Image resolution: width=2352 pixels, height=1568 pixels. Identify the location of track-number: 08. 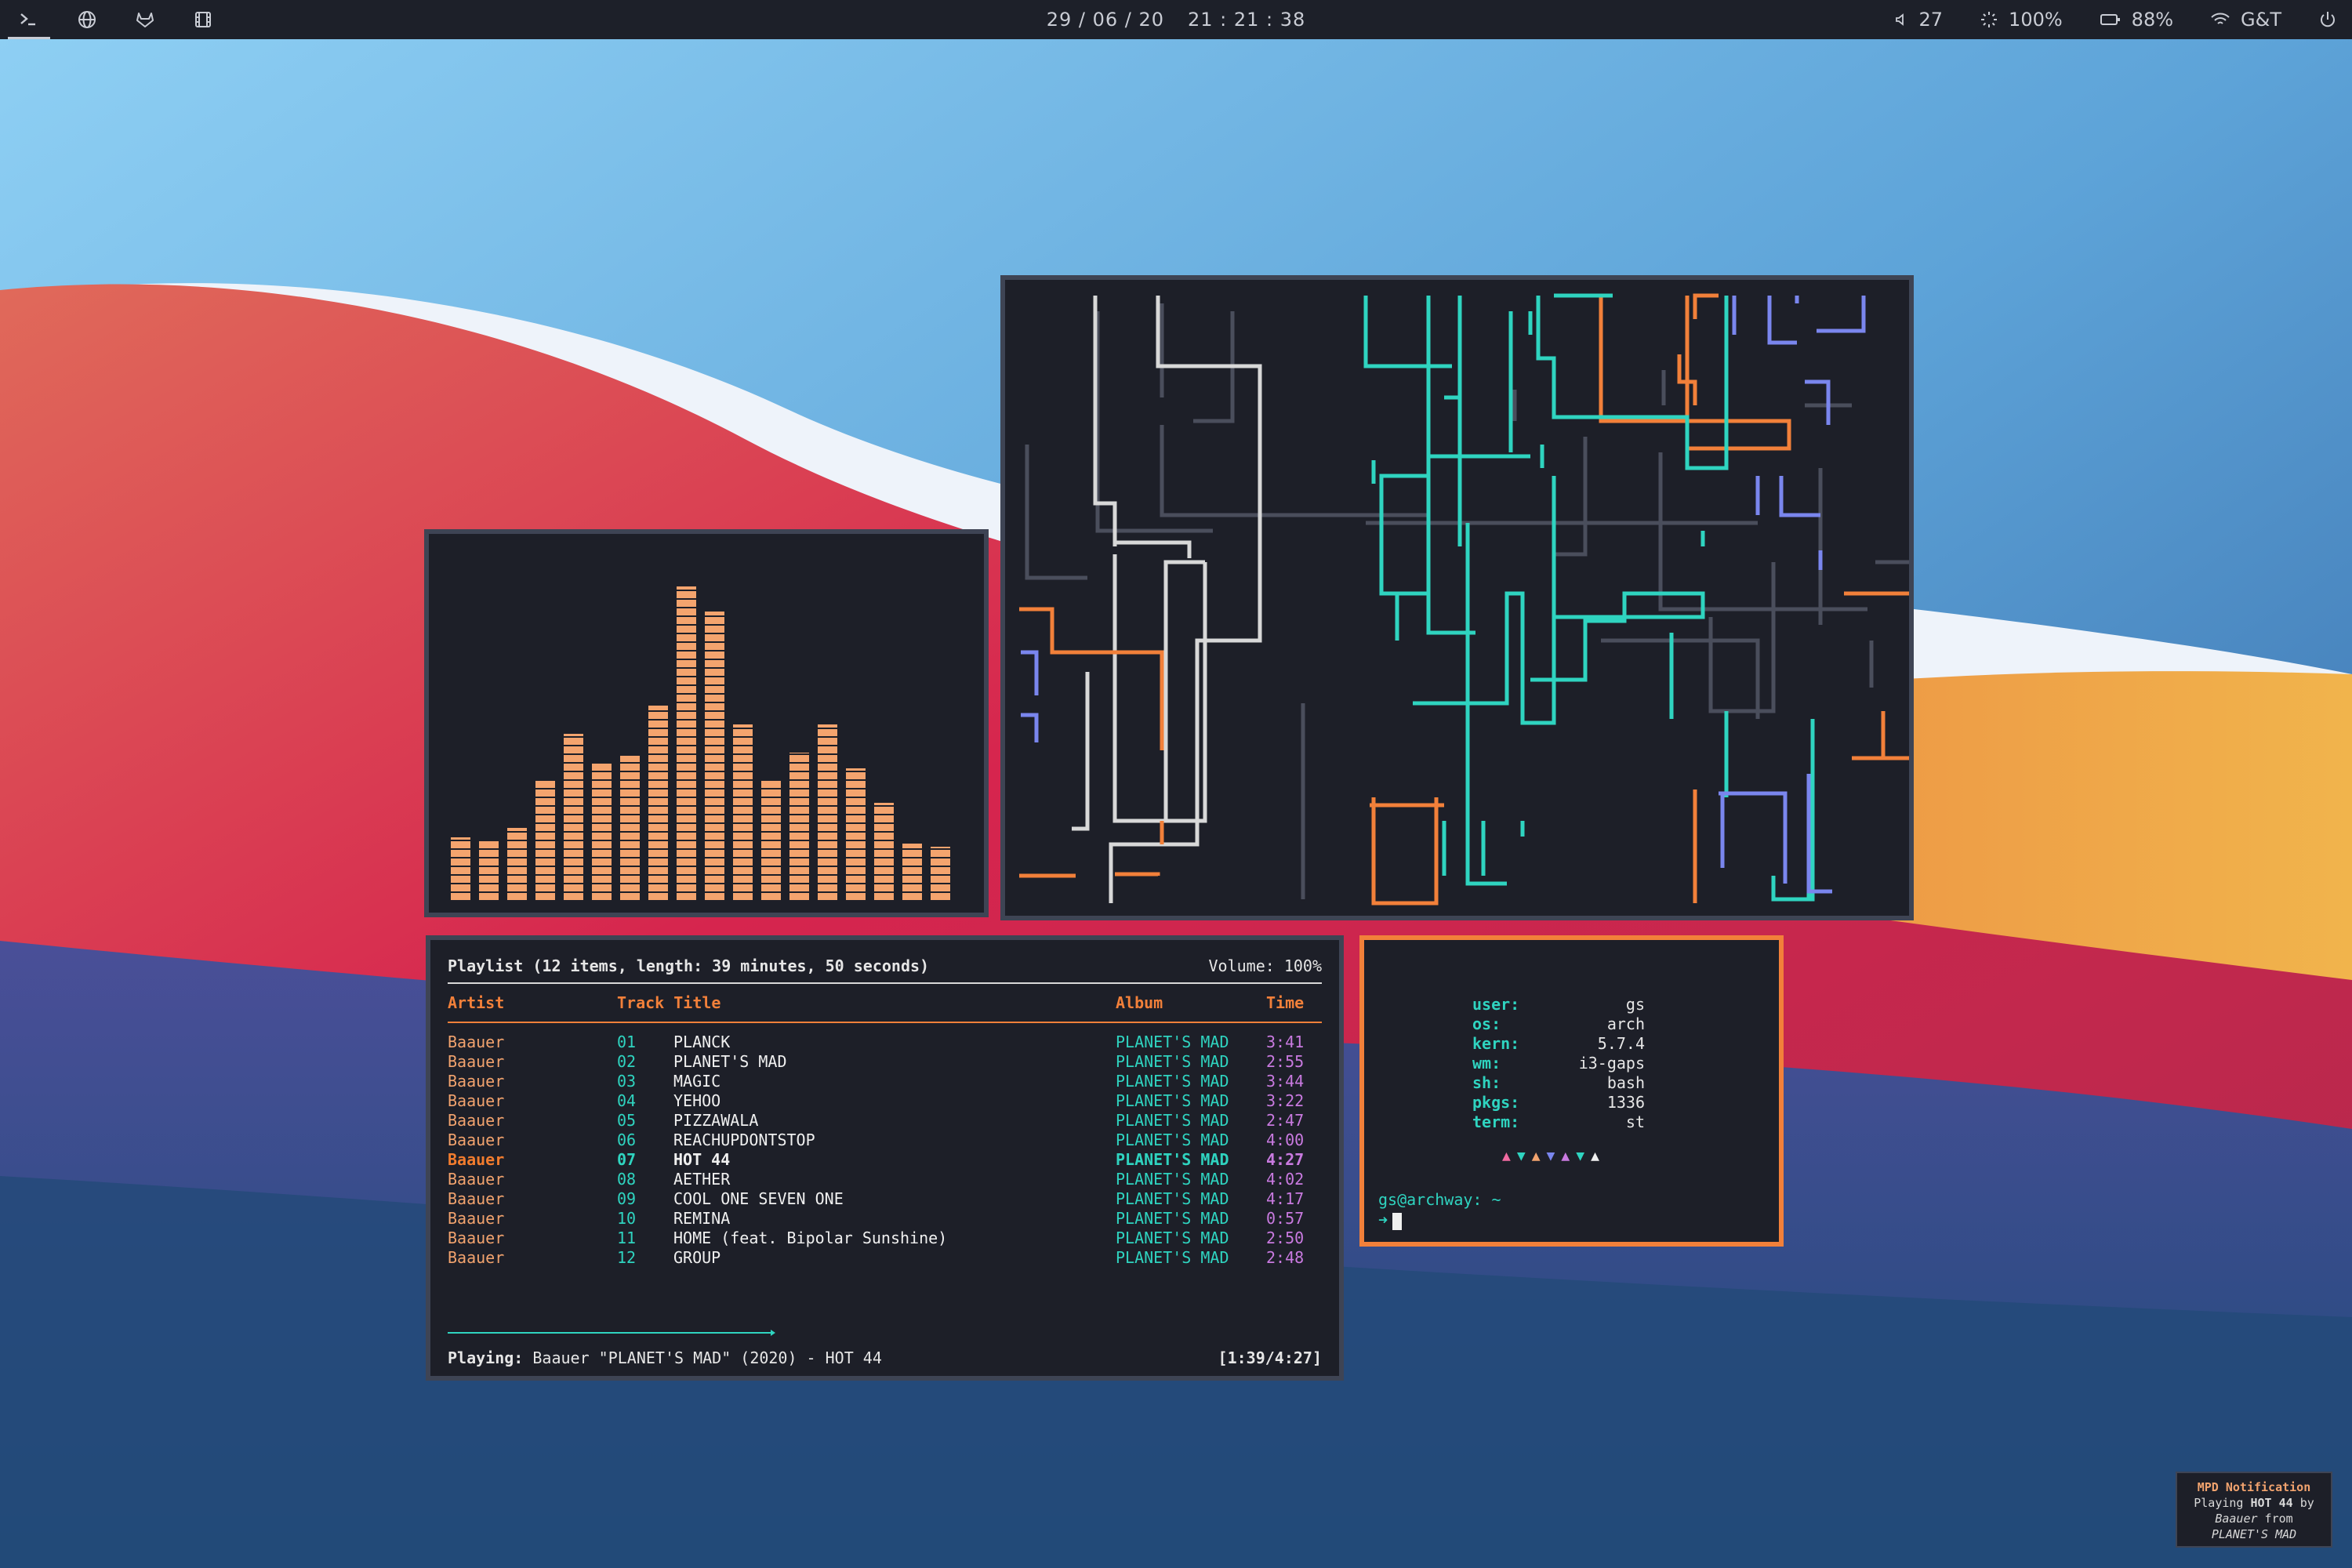
(627, 1179).